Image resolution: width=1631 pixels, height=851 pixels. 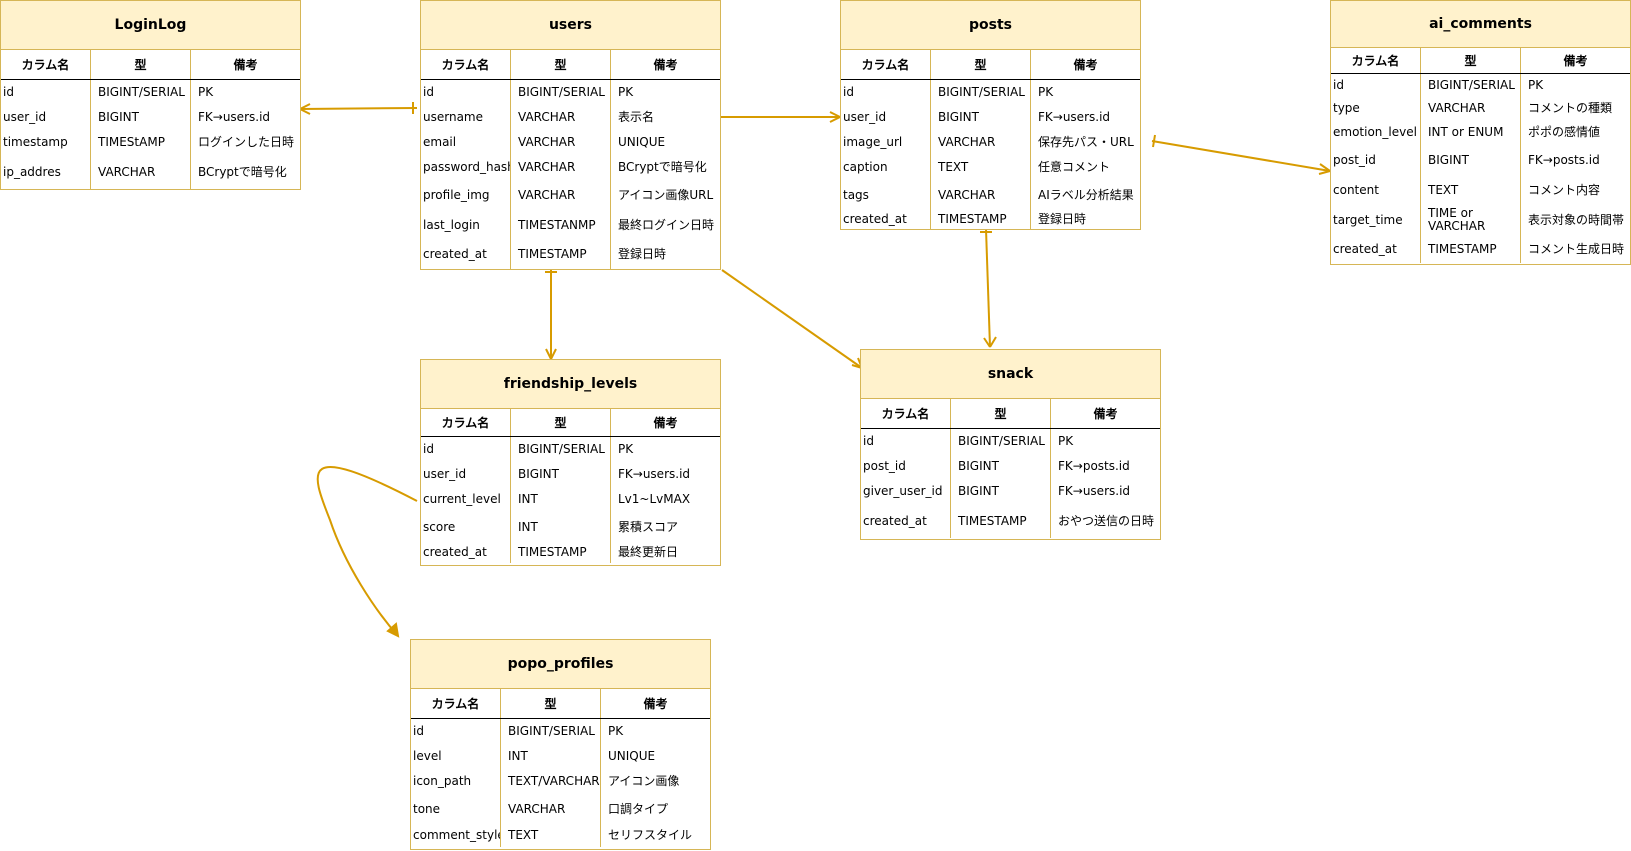 What do you see at coordinates (644, 781) in the screenshot?
I see `column-note-cell: アイコン画像` at bounding box center [644, 781].